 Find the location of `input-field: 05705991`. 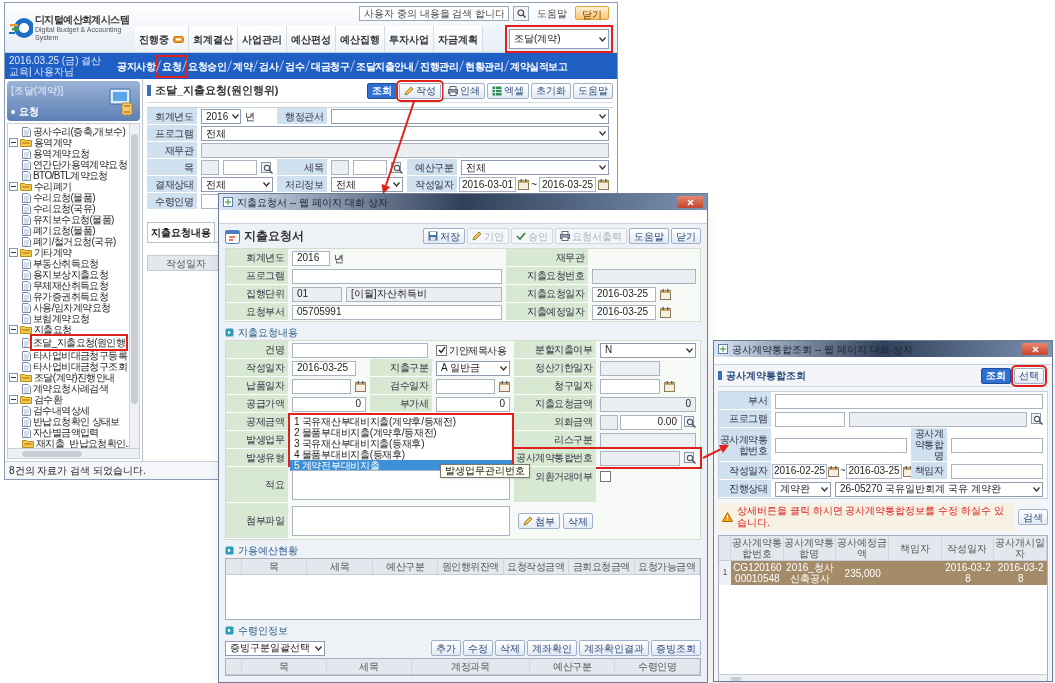

input-field: 05705991 is located at coordinates (397, 312).